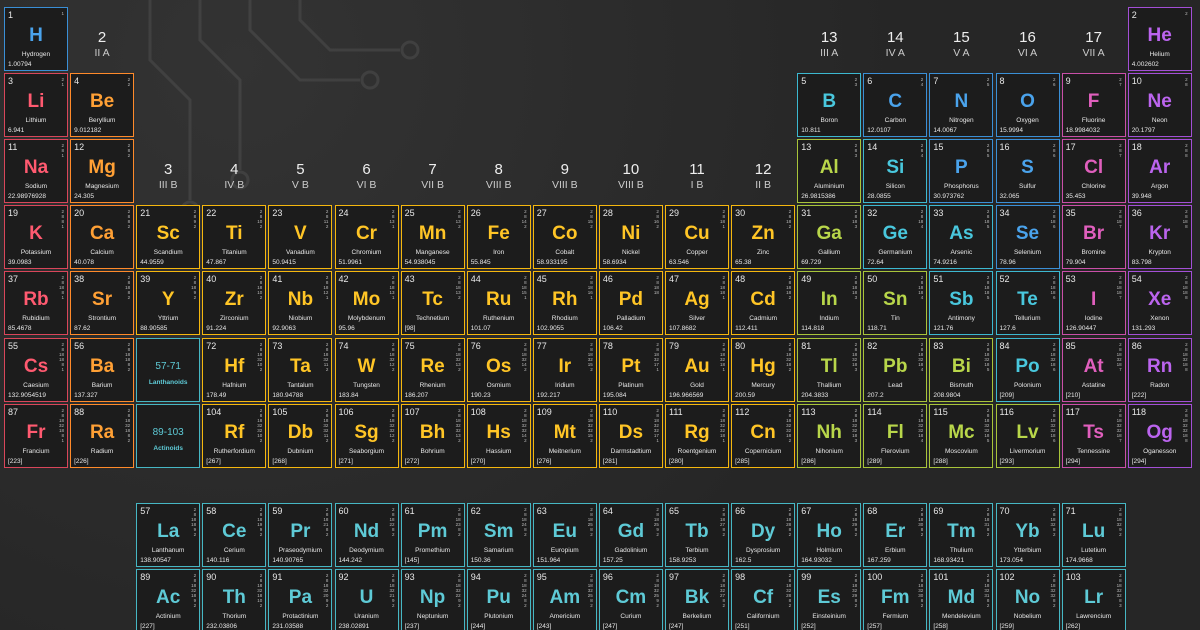  Describe the element at coordinates (432, 369) in the screenshot. I see `element-cell-re: 75 2 8 18 32 13 2 Re Rhenium 186.207` at that location.